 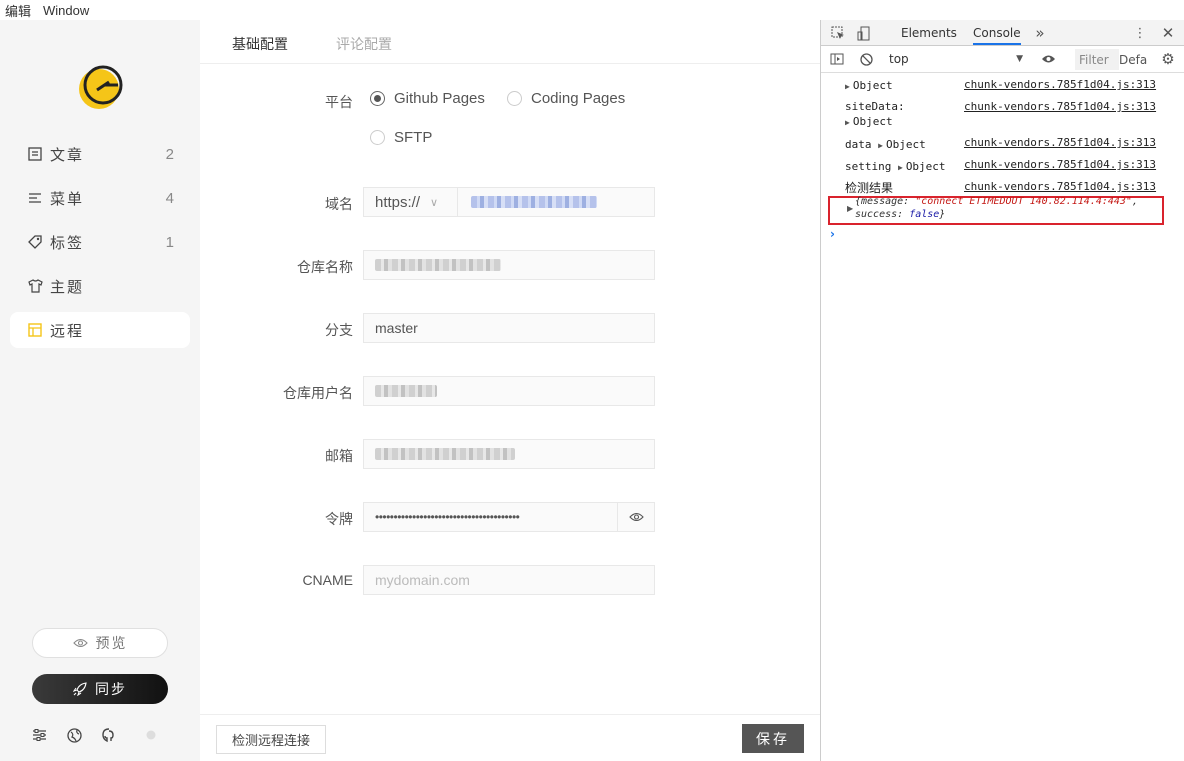 What do you see at coordinates (447, 517) in the screenshot?
I see `token-value: •••••••••••••••••••••••••••••••••••••••` at bounding box center [447, 517].